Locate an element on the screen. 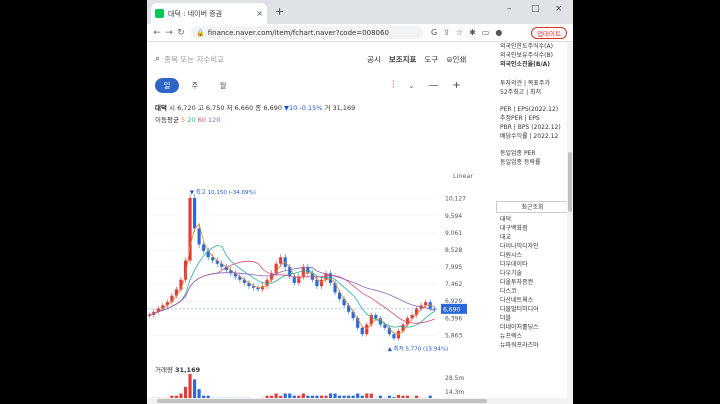  recent-item: 대교 is located at coordinates (532, 237).